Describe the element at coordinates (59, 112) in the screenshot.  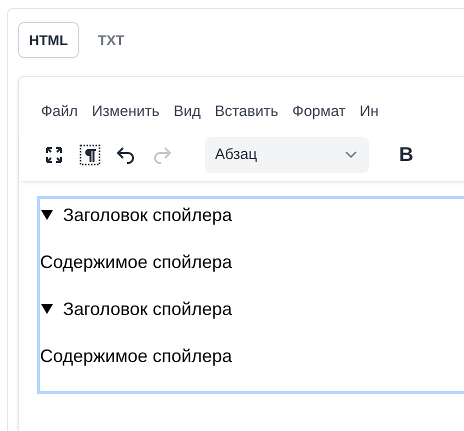
I see `menu-item: Файл` at that location.